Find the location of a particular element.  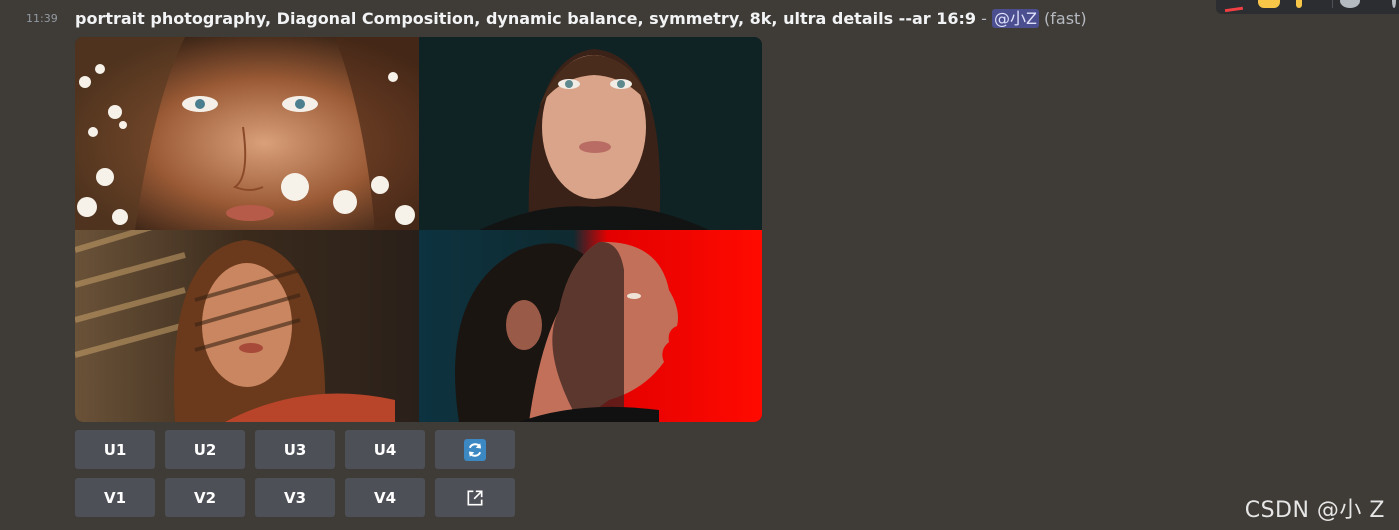

refresh-icon is located at coordinates (475, 449).